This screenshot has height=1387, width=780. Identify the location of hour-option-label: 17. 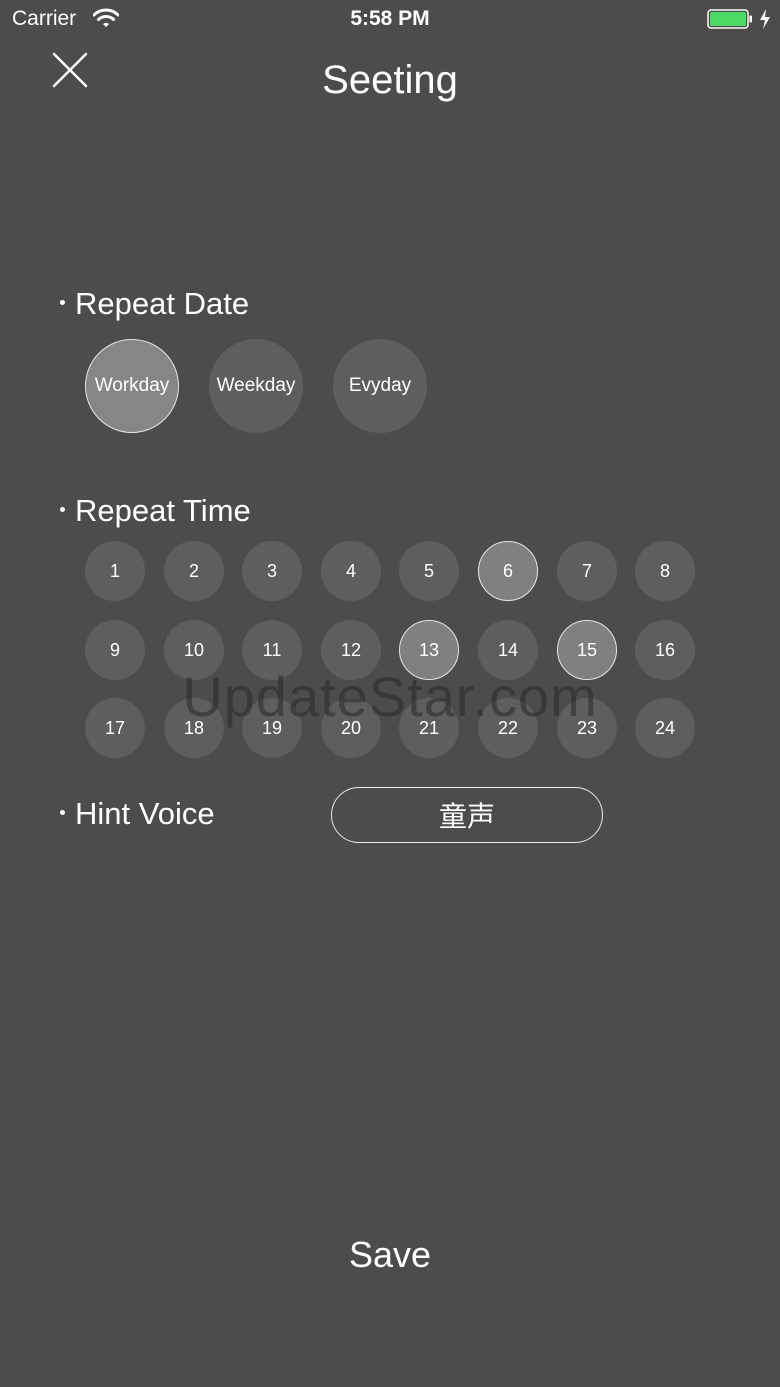
(115, 727).